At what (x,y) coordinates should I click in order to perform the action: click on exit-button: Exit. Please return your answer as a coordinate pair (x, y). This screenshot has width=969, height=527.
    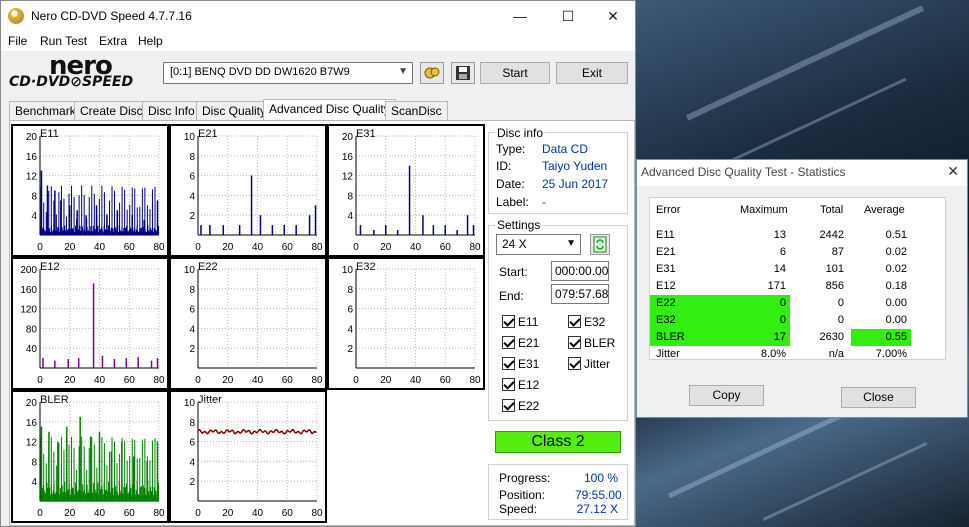
    Looking at the image, I should click on (592, 73).